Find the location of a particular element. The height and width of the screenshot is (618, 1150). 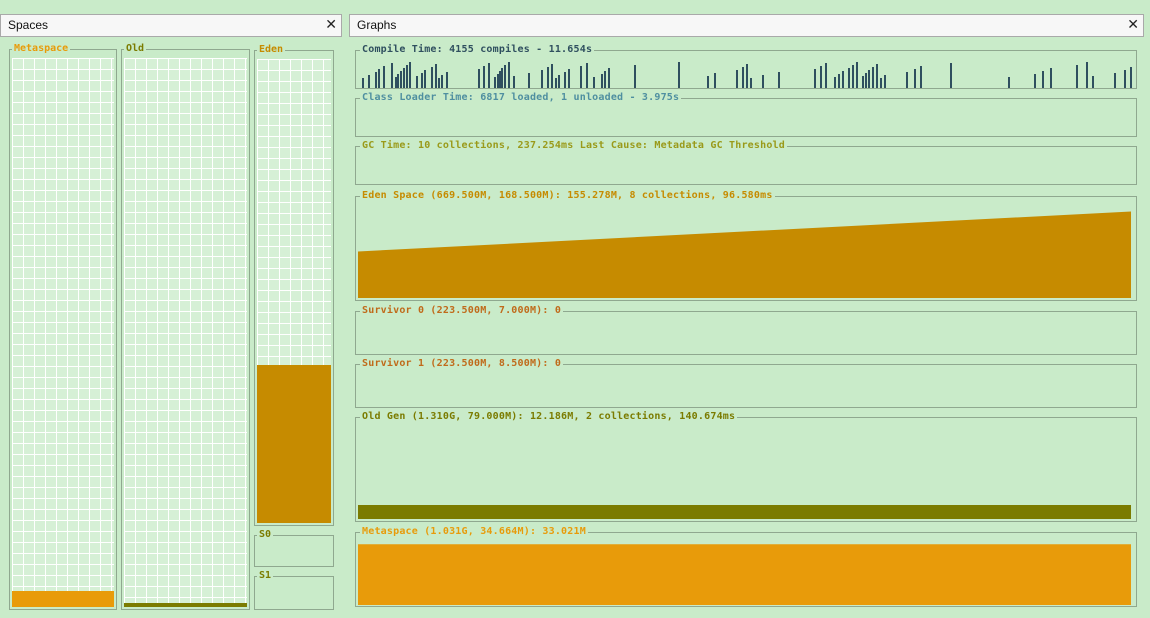

eden-space-label: Eden is located at coordinates (271, 50).